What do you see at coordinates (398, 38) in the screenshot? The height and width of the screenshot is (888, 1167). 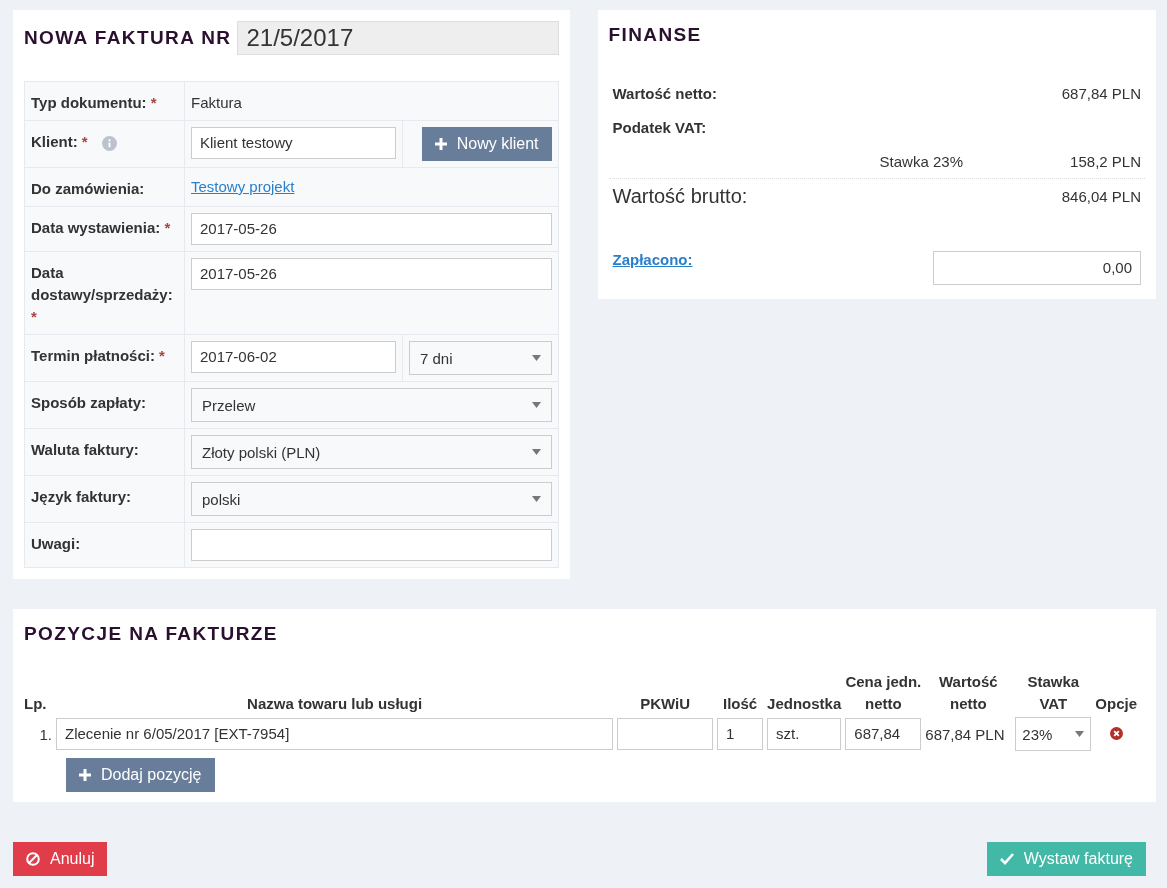 I see `invoice-number-field: 21/5/2017` at bounding box center [398, 38].